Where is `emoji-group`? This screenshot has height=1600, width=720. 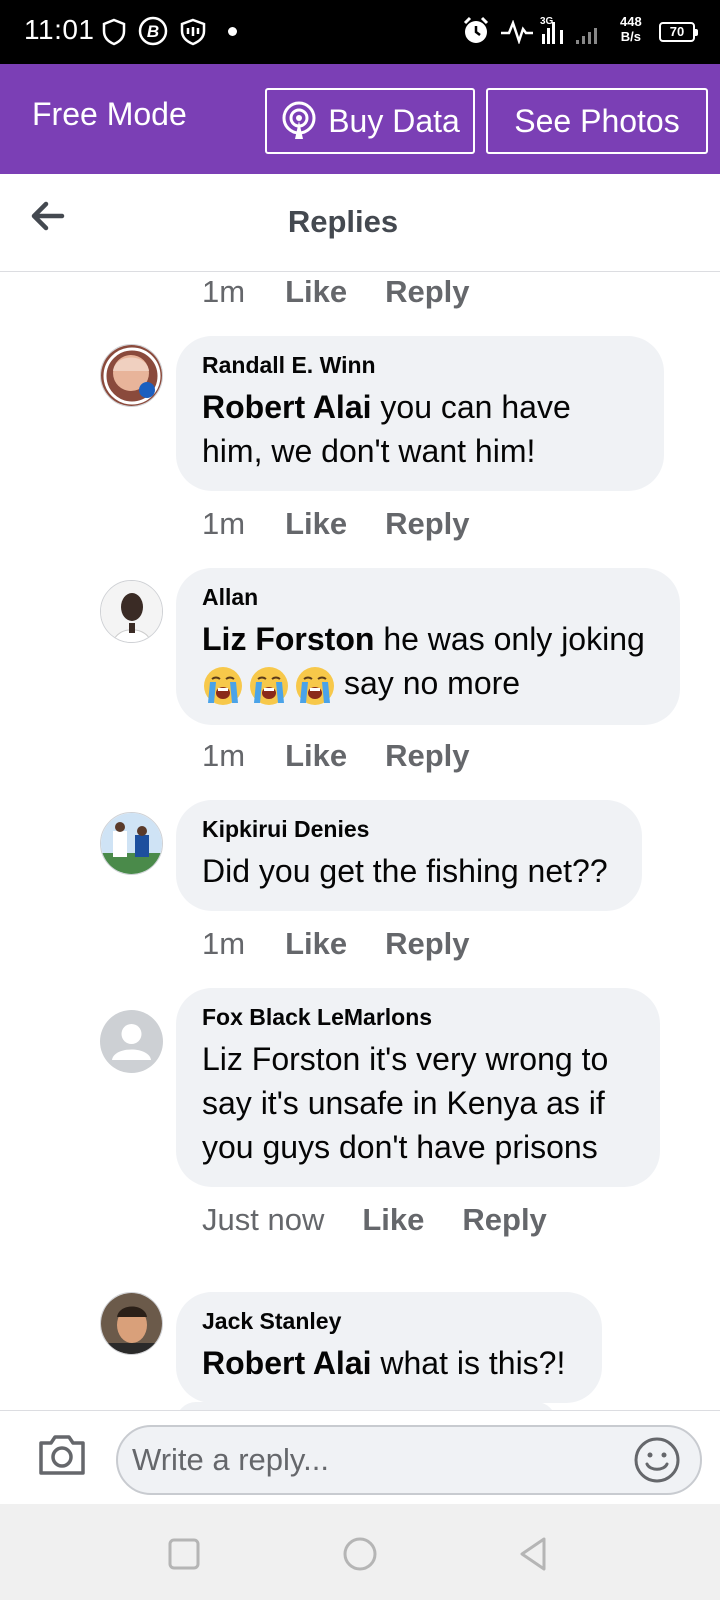 emoji-group is located at coordinates (269, 686).